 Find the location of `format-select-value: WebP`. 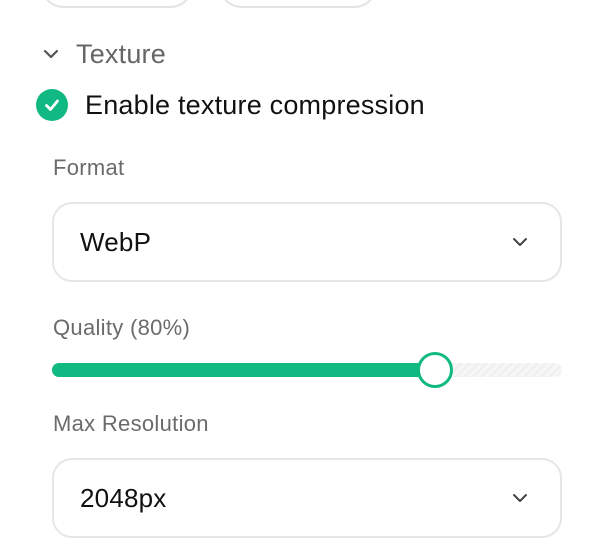

format-select-value: WebP is located at coordinates (116, 241).